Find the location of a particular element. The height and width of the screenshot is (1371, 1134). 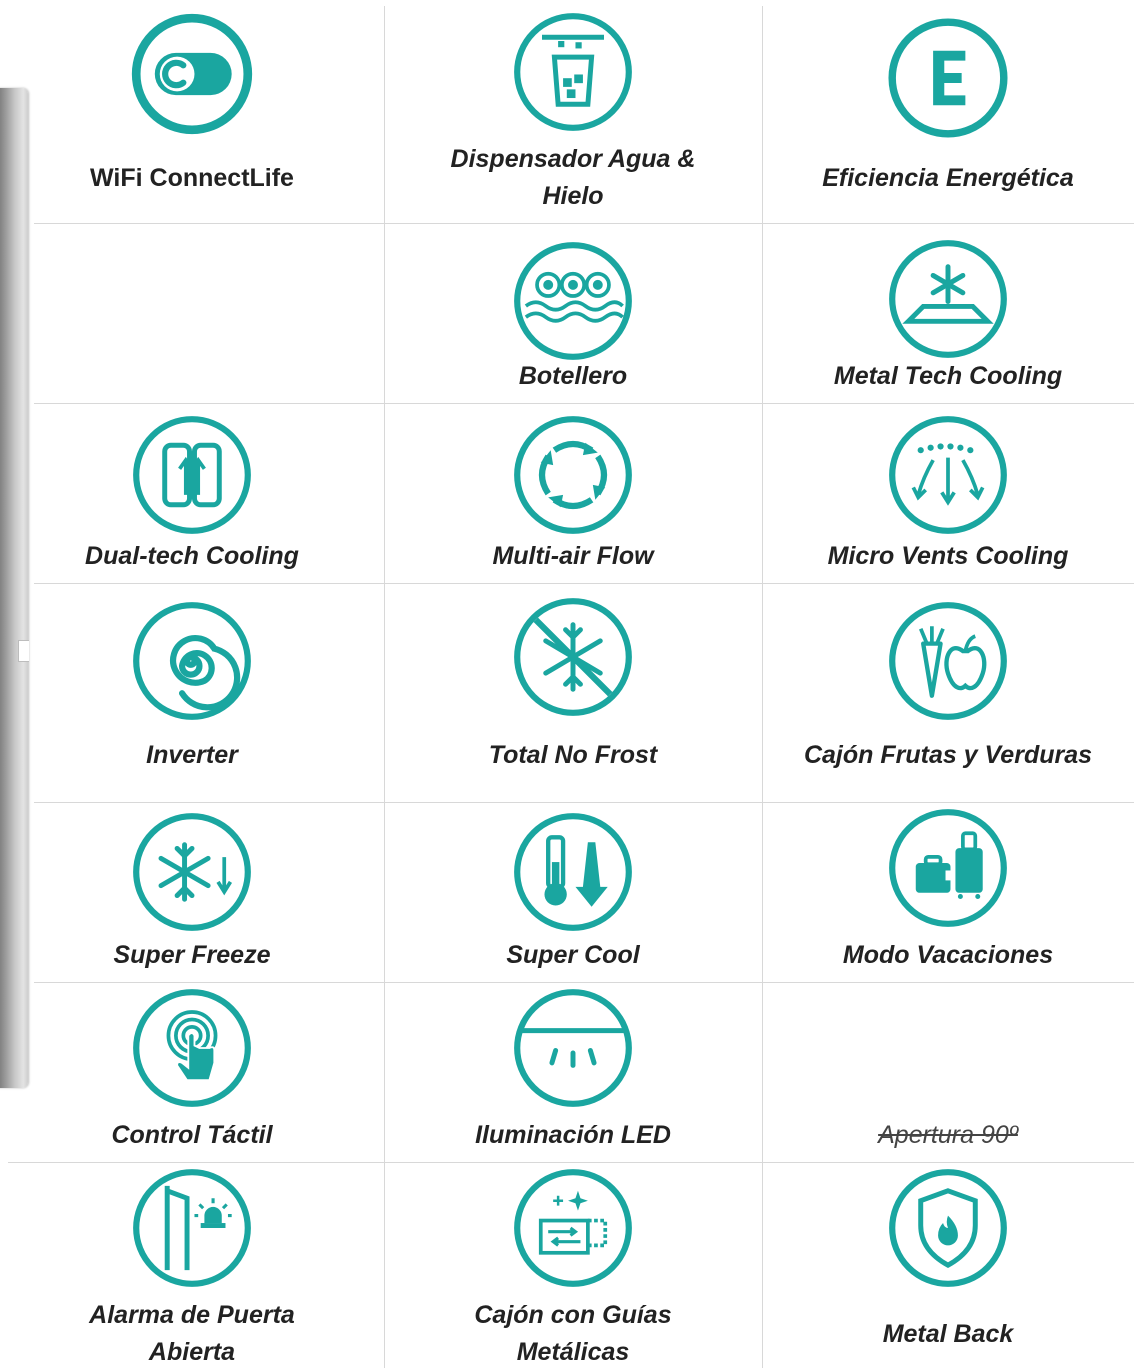

led-lighting-icon is located at coordinates (573, 1048).